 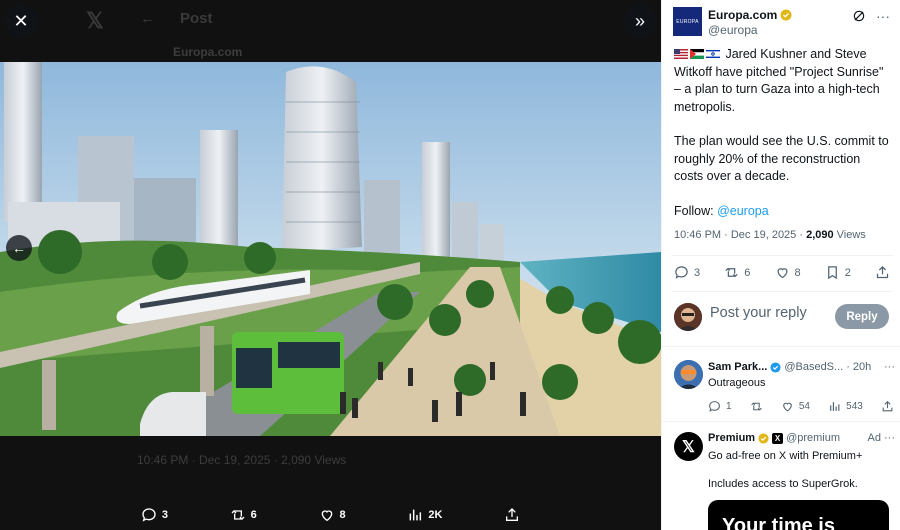 I want to click on like-button: 8, so click(x=788, y=272).